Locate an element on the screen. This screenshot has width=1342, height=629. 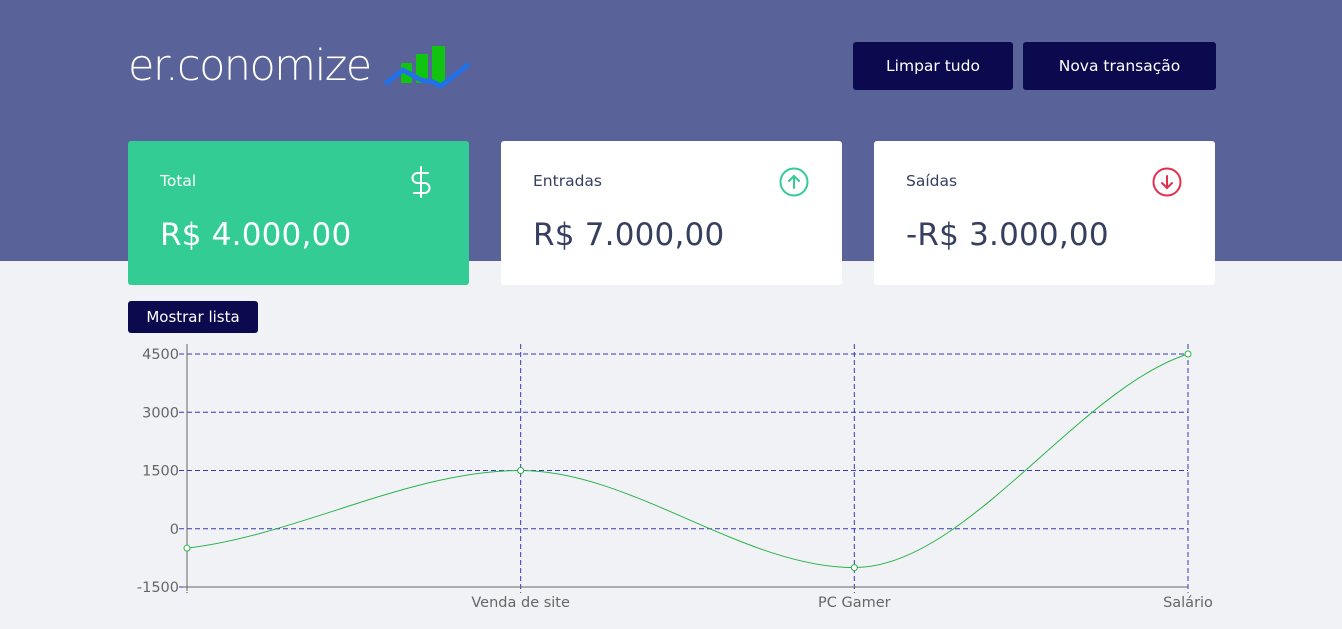
y-tick-label: 0 is located at coordinates (174, 530).